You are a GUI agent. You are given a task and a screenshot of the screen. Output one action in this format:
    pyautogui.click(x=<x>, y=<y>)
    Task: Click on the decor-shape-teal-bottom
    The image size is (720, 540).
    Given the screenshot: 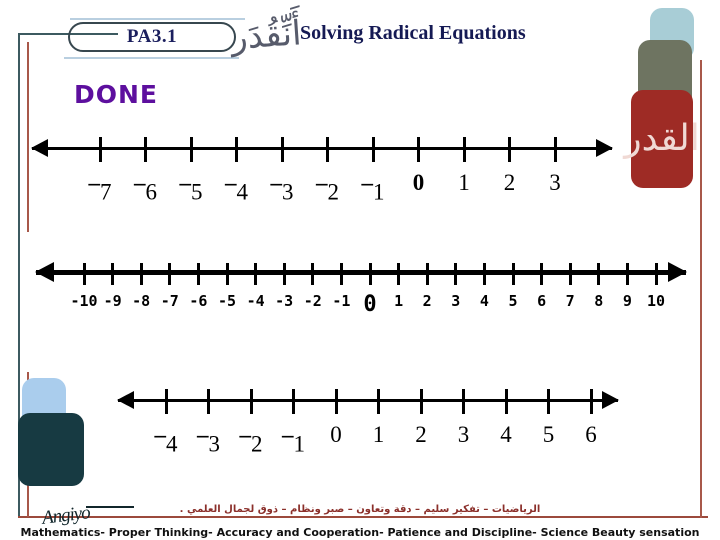 What is the action you would take?
    pyautogui.click(x=51, y=449)
    